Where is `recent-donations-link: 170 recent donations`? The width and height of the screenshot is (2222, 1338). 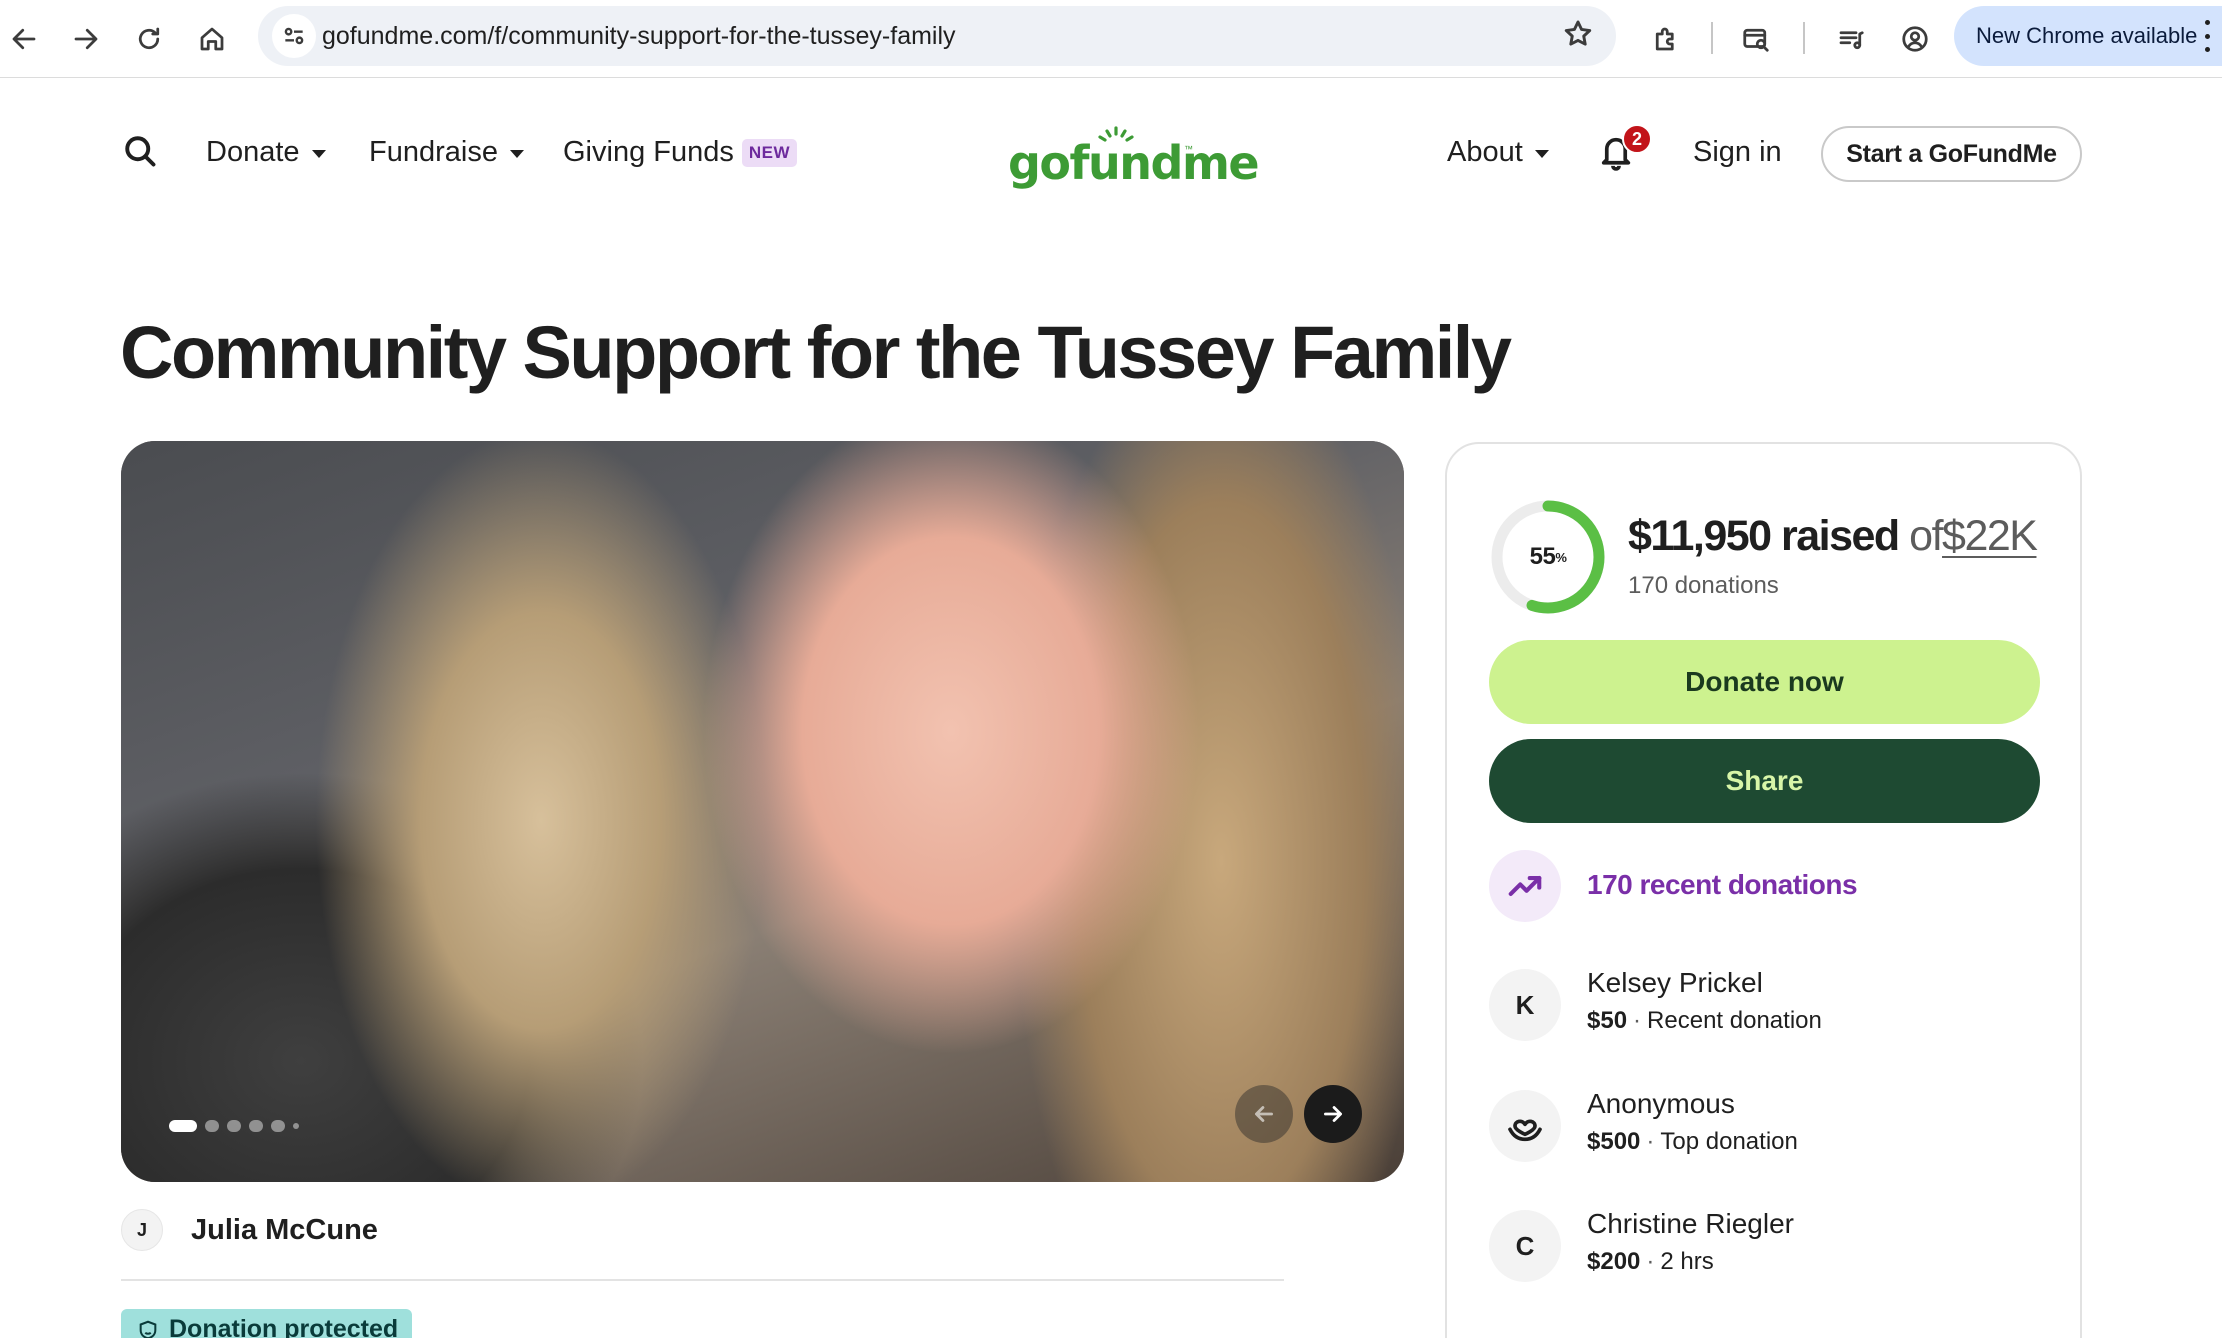 recent-donations-link: 170 recent donations is located at coordinates (1722, 885).